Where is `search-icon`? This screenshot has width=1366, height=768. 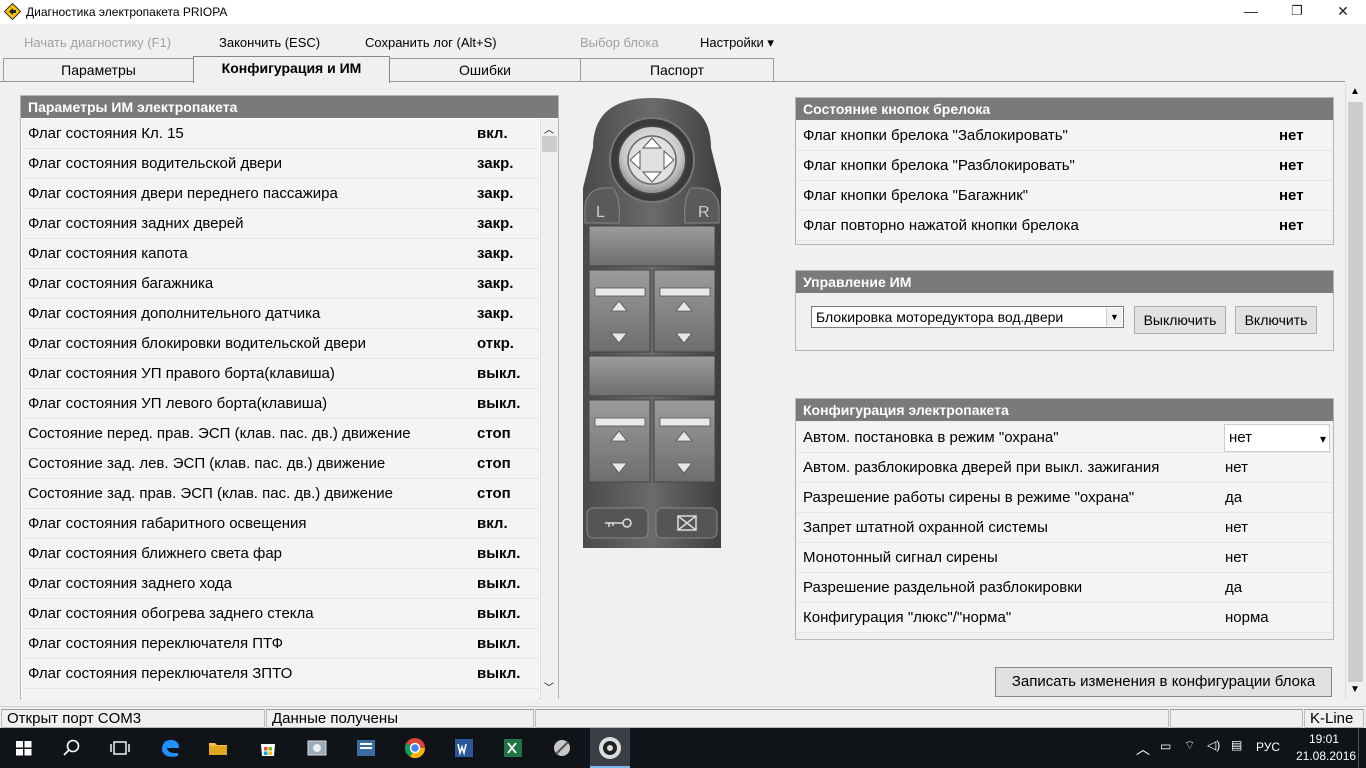 search-icon is located at coordinates (72, 748).